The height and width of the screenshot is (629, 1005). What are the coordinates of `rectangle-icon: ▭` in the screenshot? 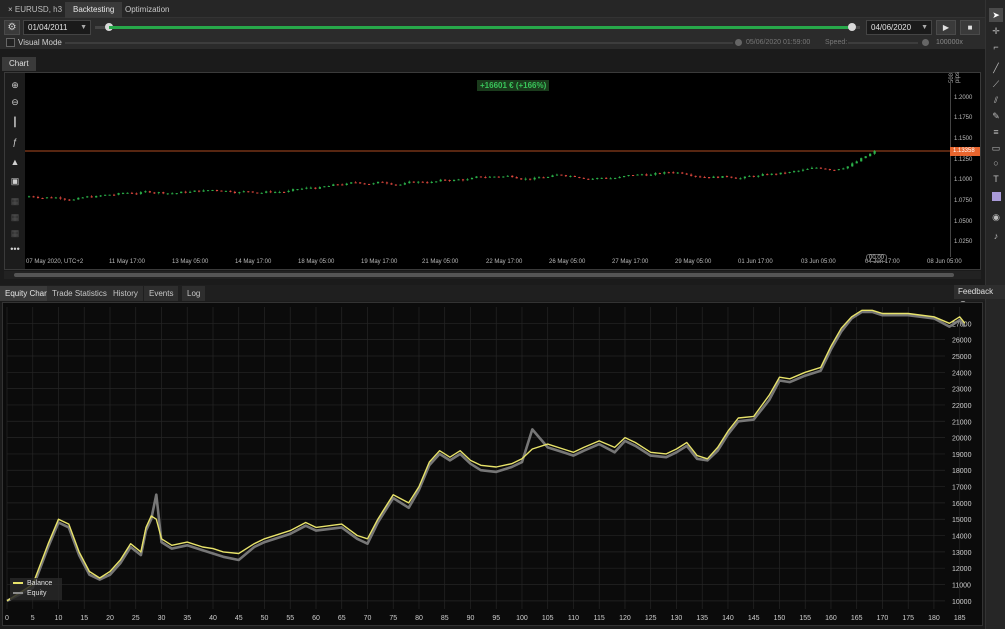 It's located at (996, 148).